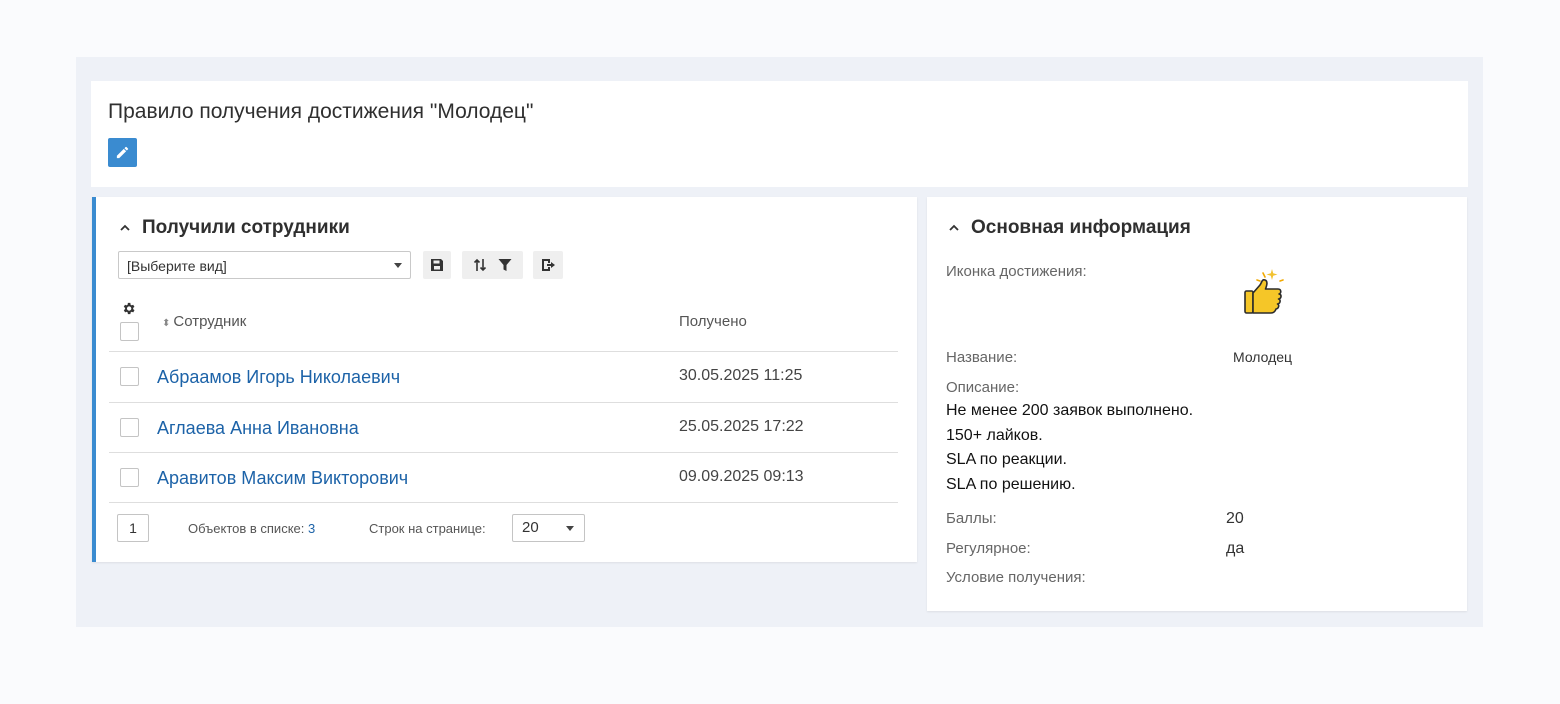 This screenshot has width=1560, height=704. I want to click on description-line: Не менее 200 заявок выполнено., so click(1070, 410).